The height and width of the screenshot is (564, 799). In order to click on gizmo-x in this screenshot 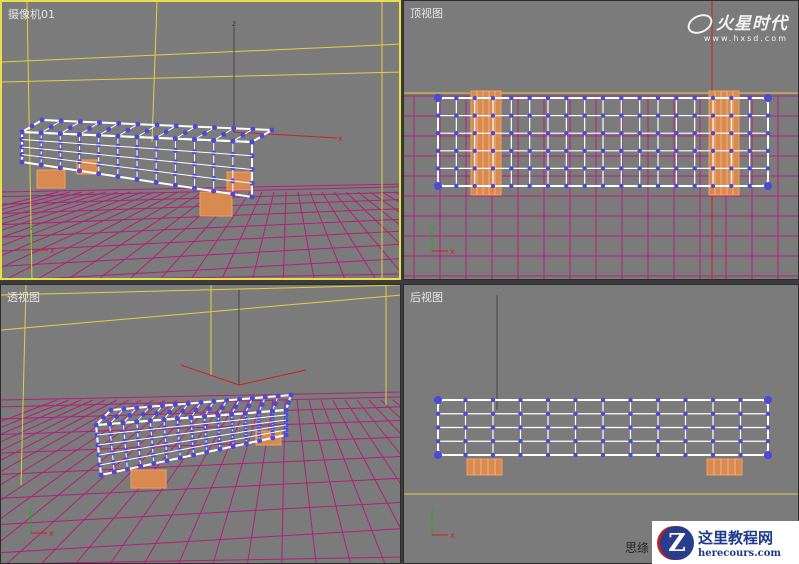, I will do `click(272, 377)`.